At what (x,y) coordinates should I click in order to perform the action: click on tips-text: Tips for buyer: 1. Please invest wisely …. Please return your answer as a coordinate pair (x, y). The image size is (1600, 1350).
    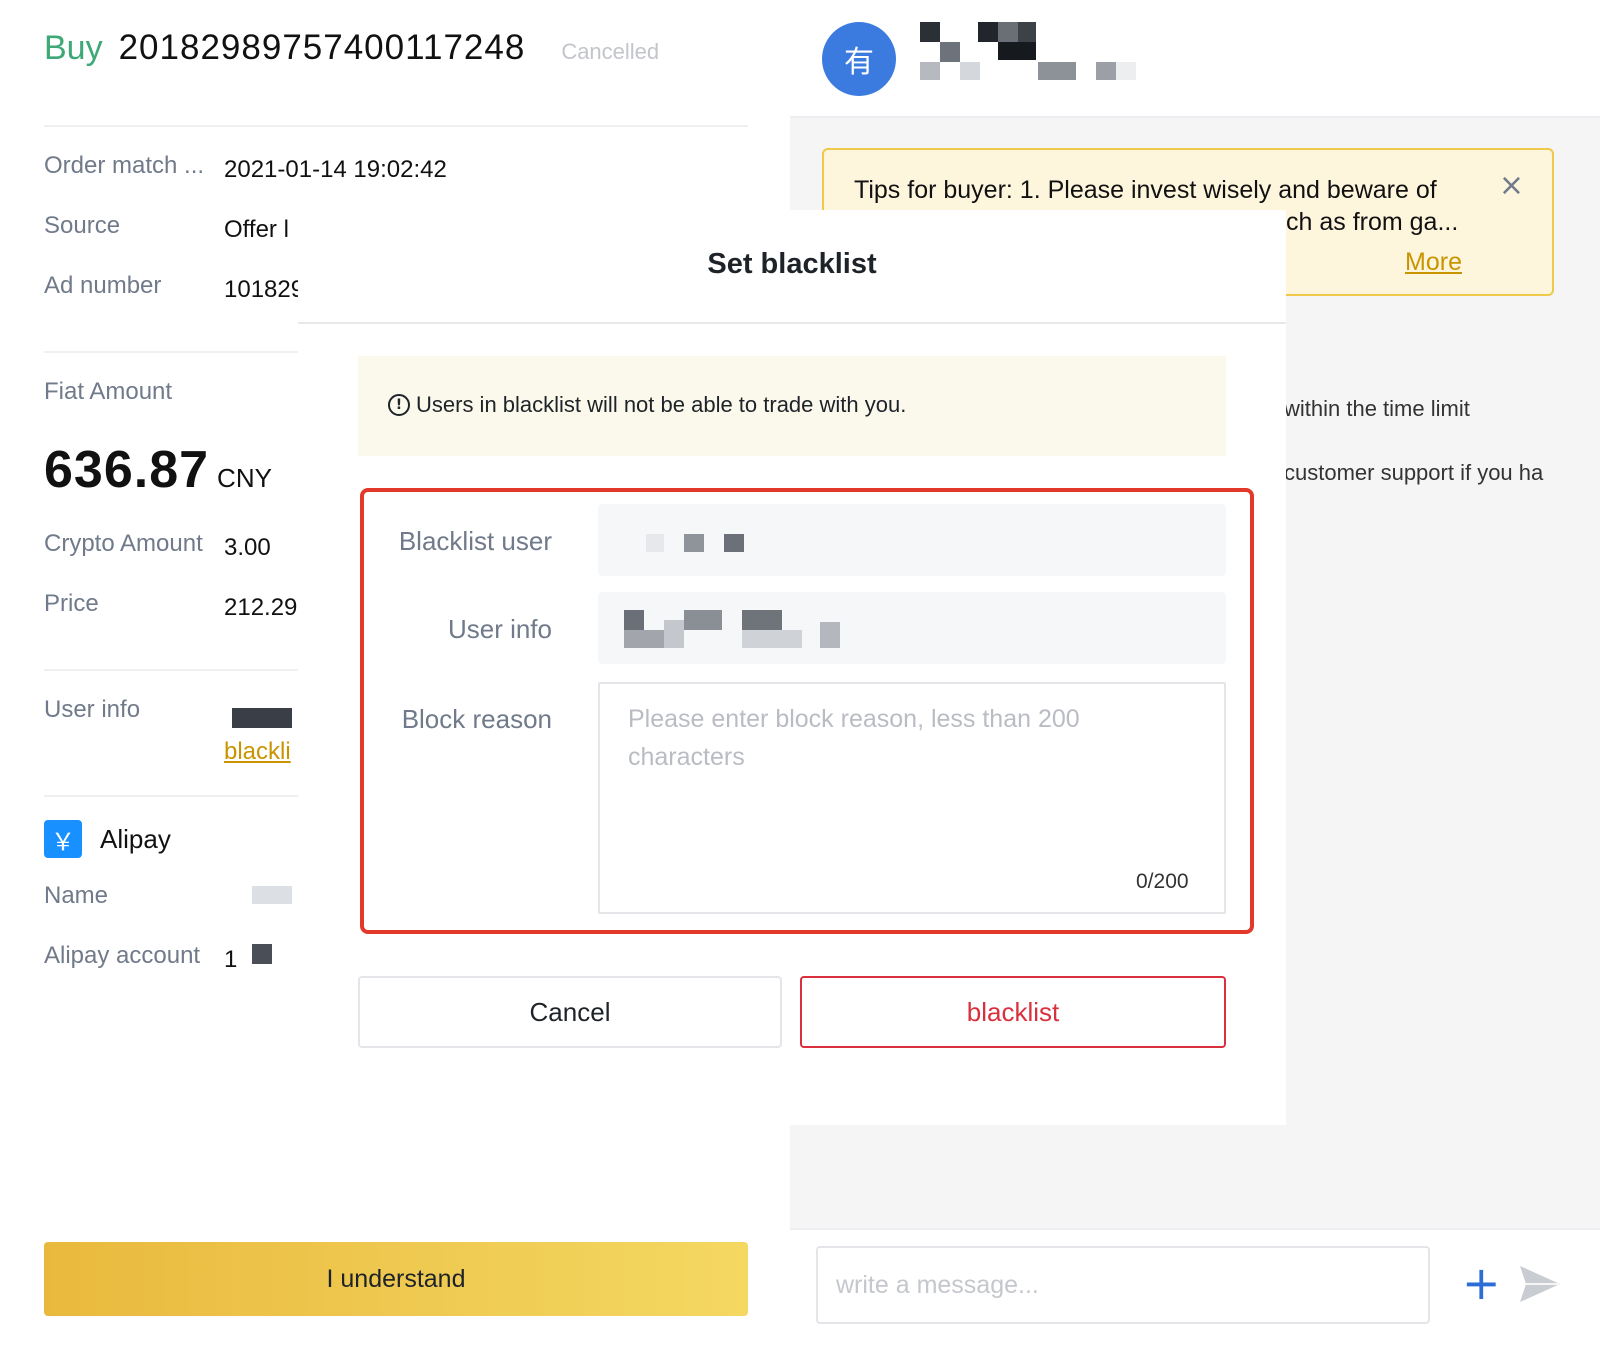
    Looking at the image, I should click on (1145, 190).